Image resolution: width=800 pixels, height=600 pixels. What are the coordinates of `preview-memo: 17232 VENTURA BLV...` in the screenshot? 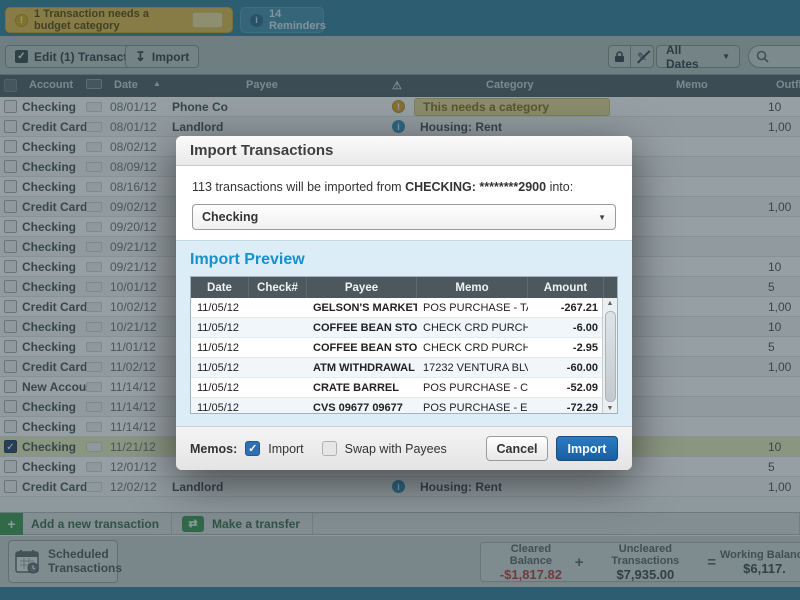 It's located at (475, 367).